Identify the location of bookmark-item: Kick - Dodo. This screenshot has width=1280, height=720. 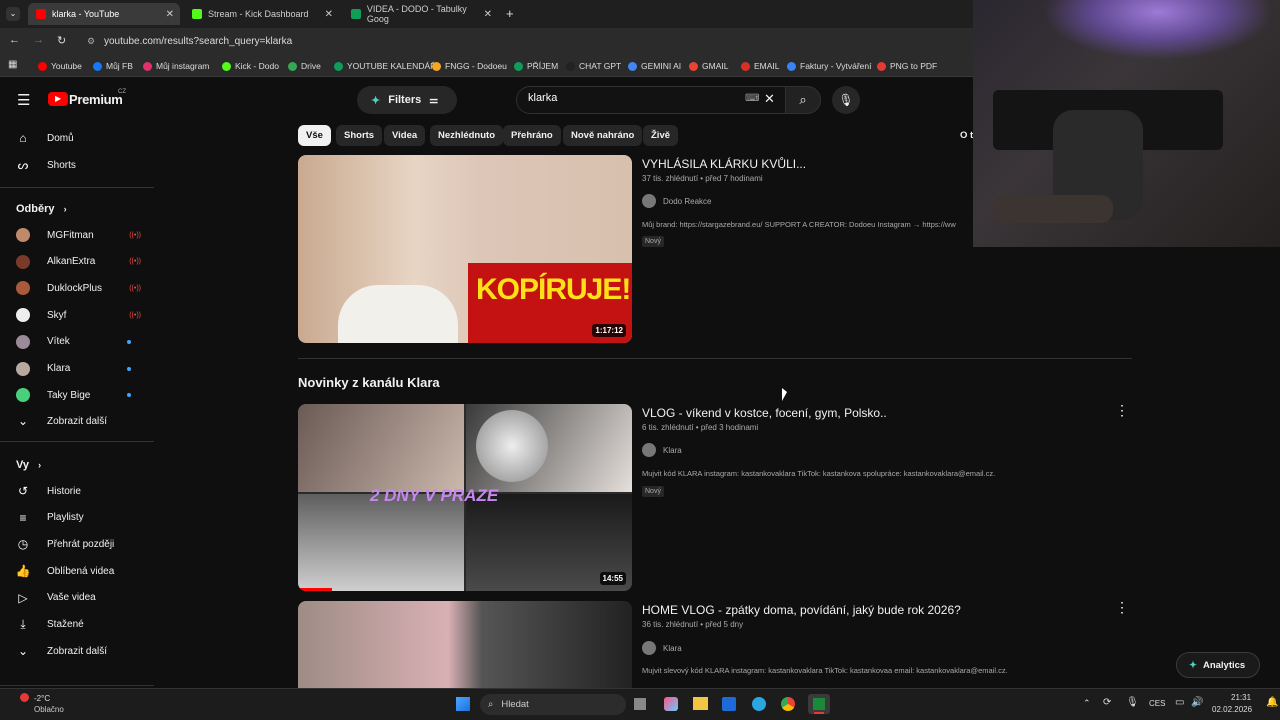
(250, 66).